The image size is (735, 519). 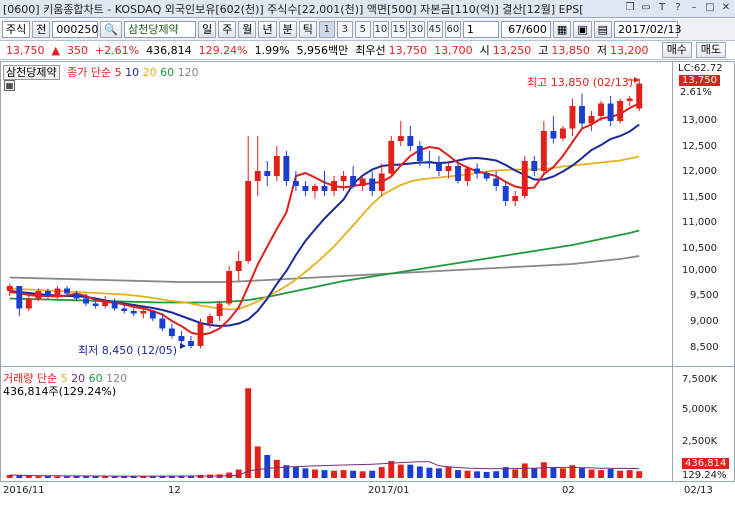 What do you see at coordinates (662, 8) in the screenshot?
I see `config-icon: T` at bounding box center [662, 8].